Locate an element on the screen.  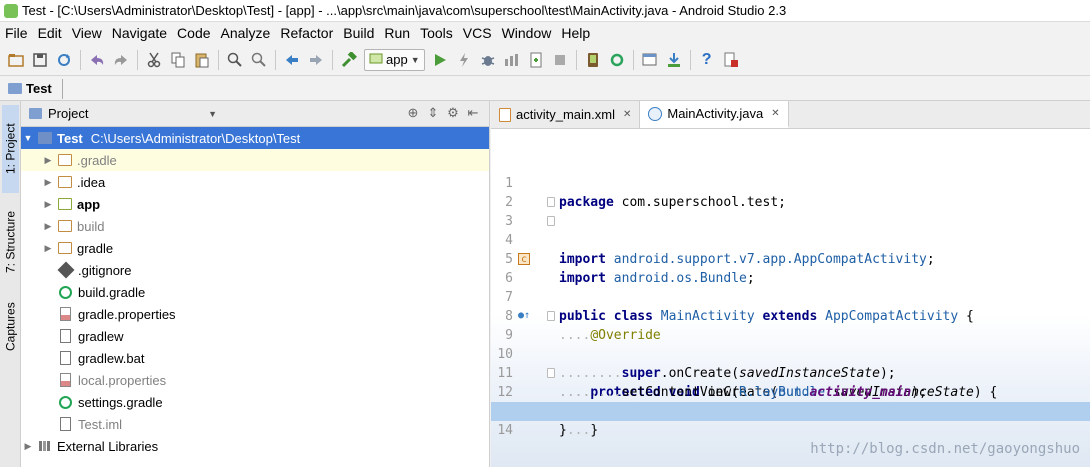
stop-icon is located at coordinates (560, 60).